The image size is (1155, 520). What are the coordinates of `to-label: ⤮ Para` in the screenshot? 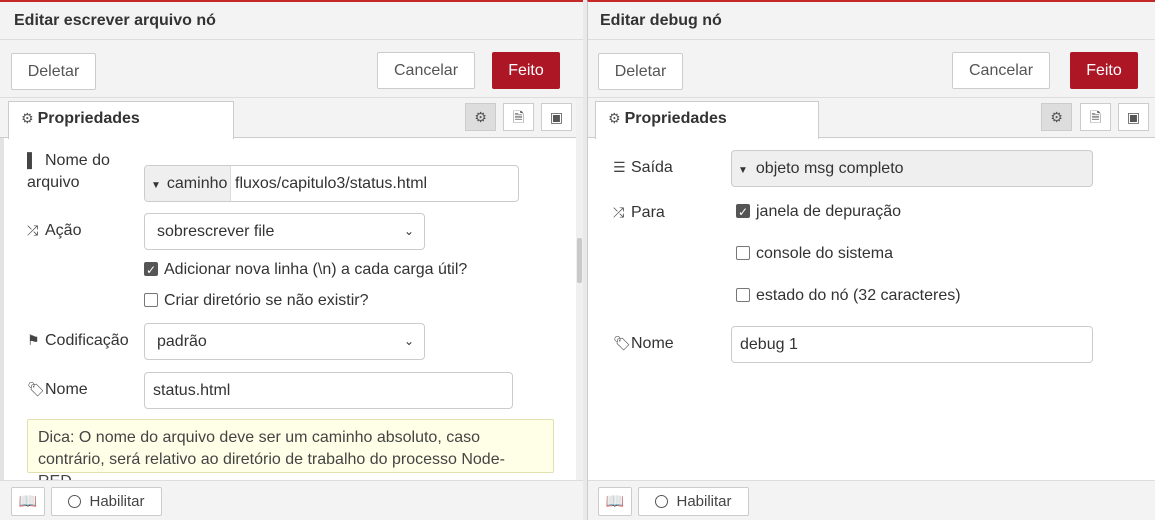 It's located at (639, 212).